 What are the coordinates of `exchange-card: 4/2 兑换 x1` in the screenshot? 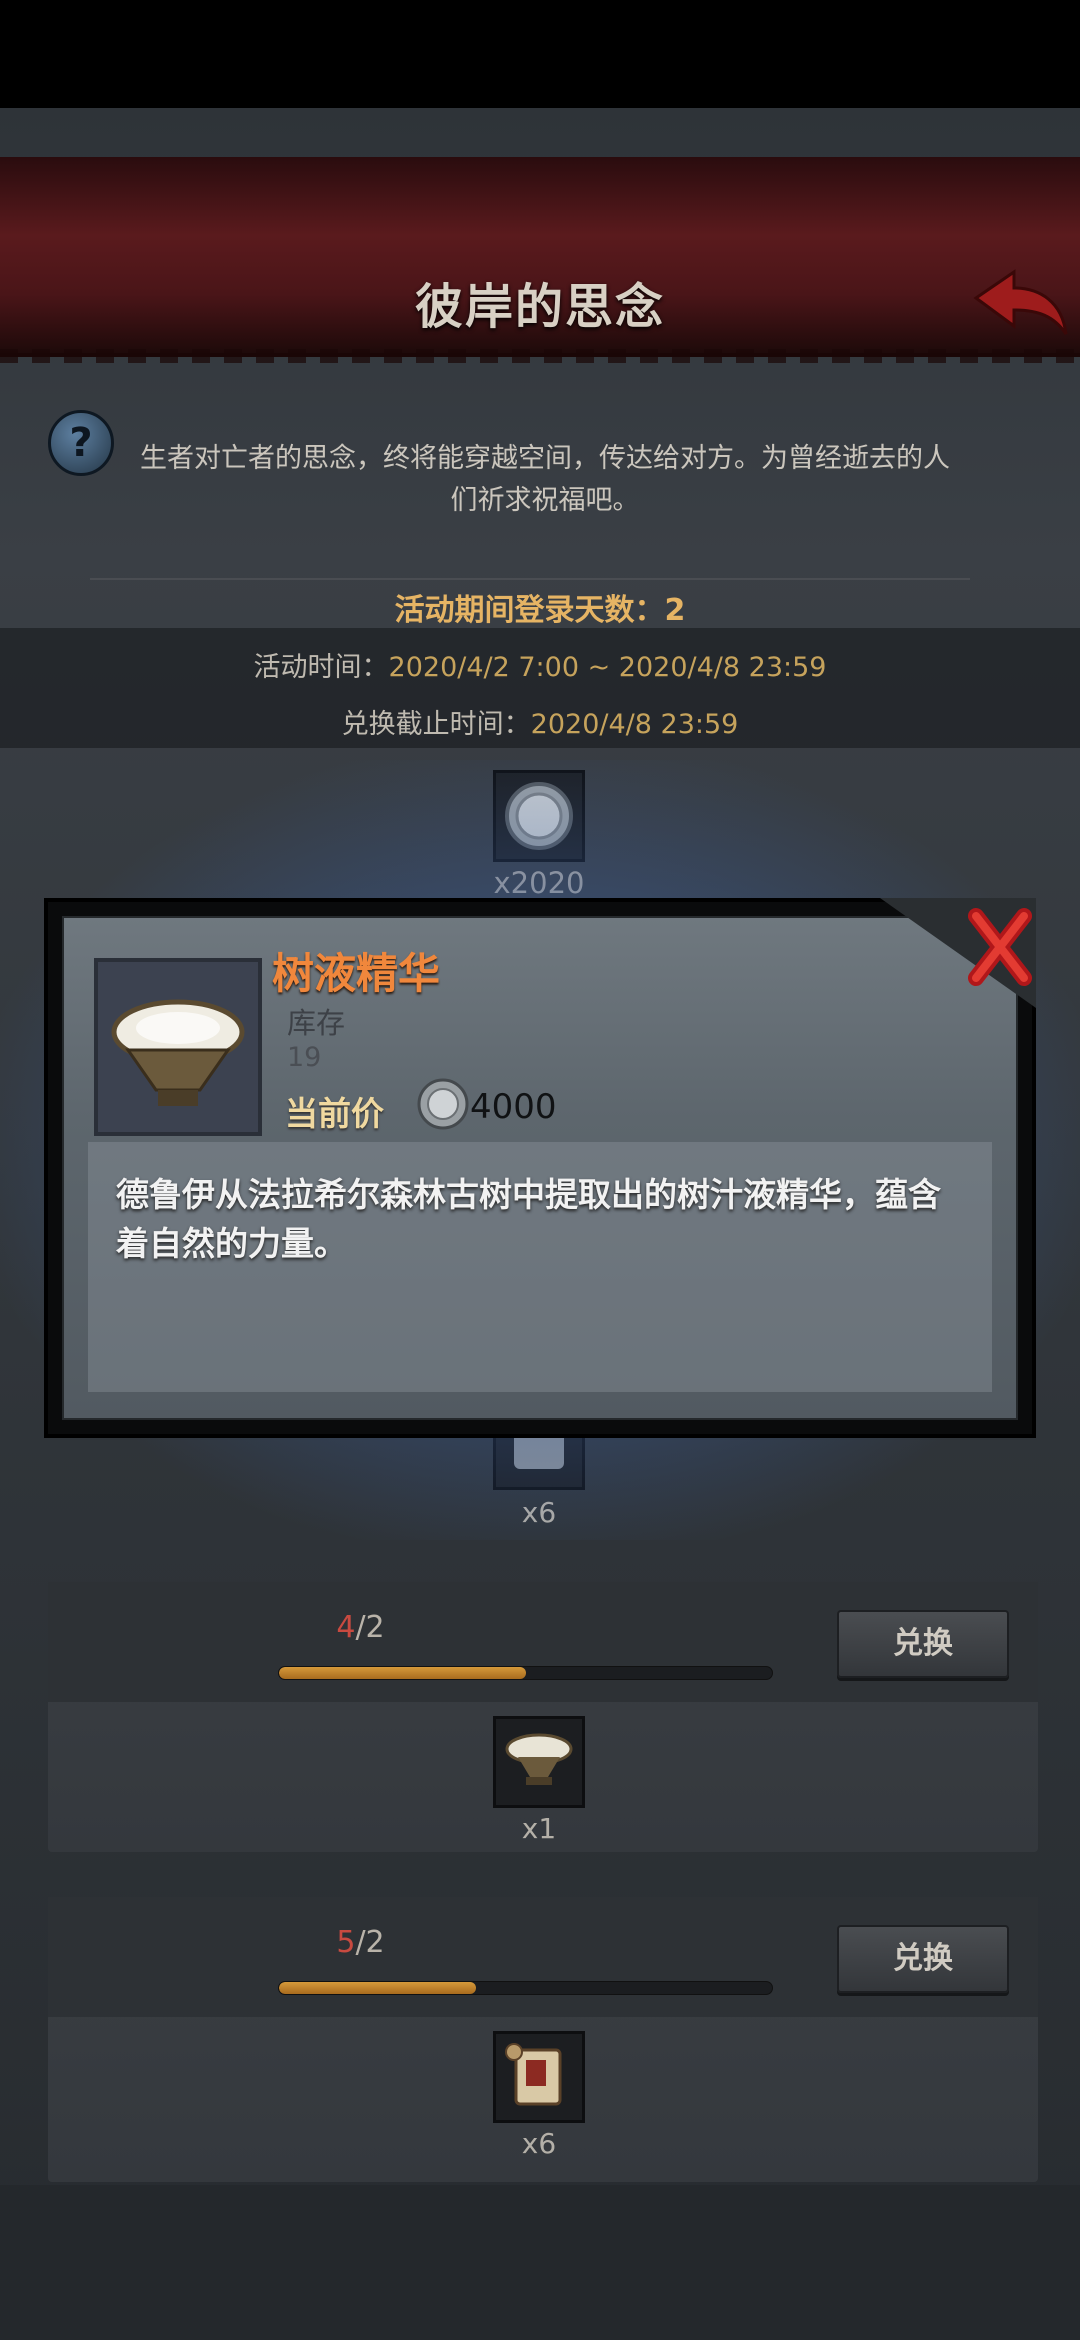 It's located at (543, 1717).